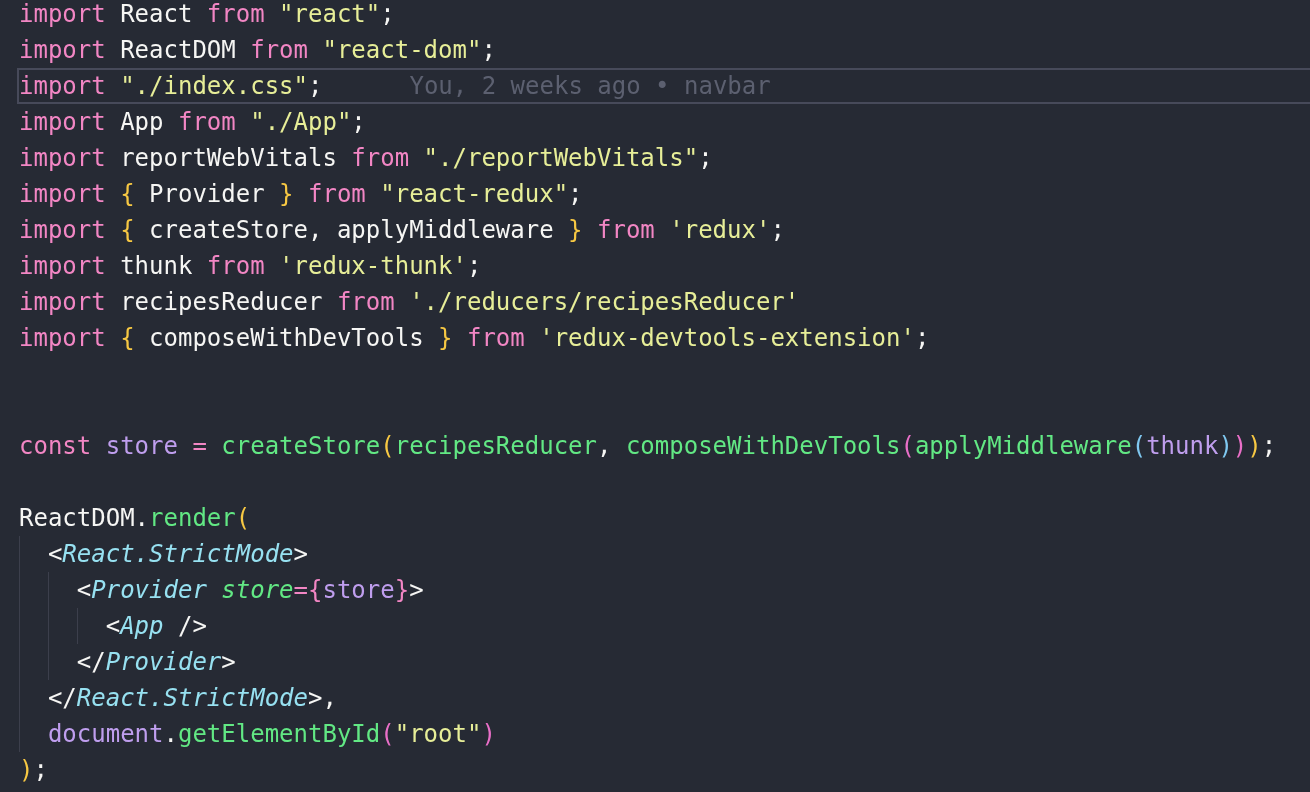 The image size is (1310, 792). I want to click on code-line: import "./index.css";, so click(171, 86).